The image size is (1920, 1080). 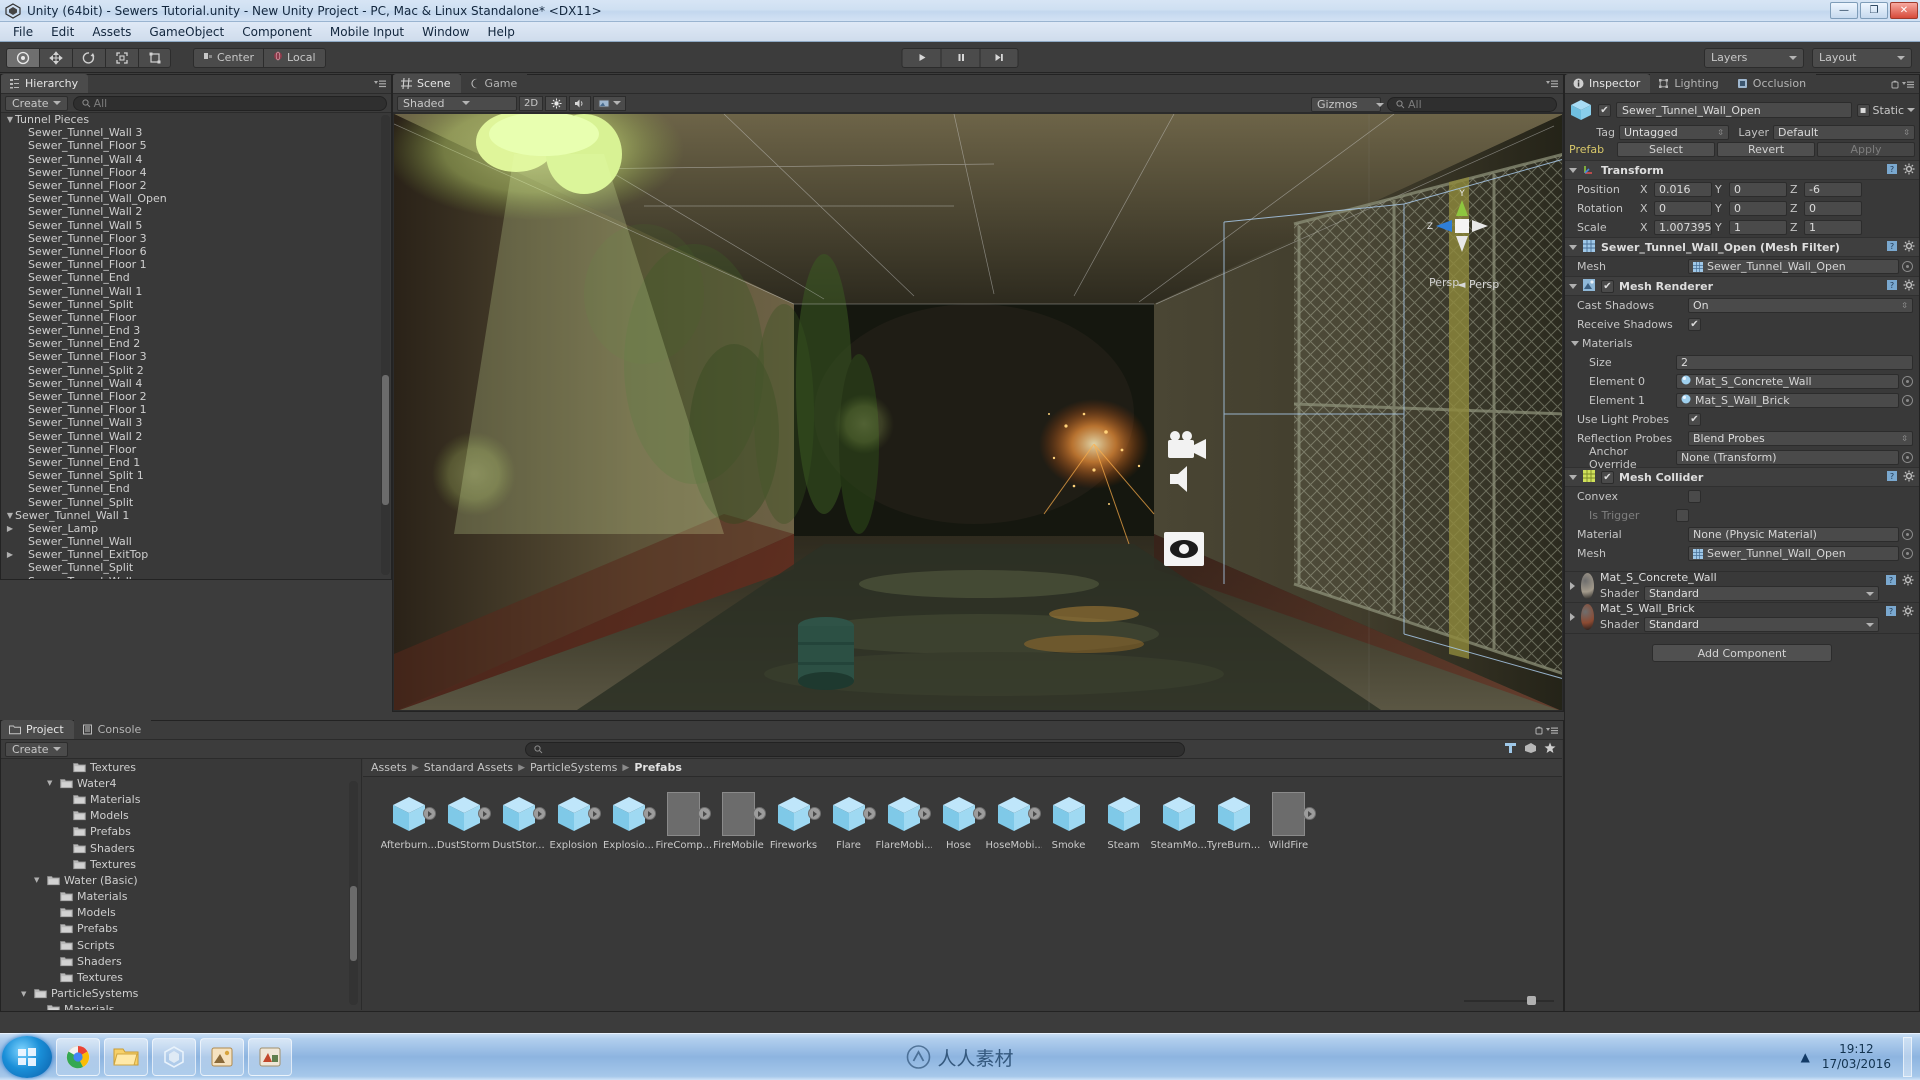 I want to click on project-folder-item: ▼ Water4, so click(x=181, y=783).